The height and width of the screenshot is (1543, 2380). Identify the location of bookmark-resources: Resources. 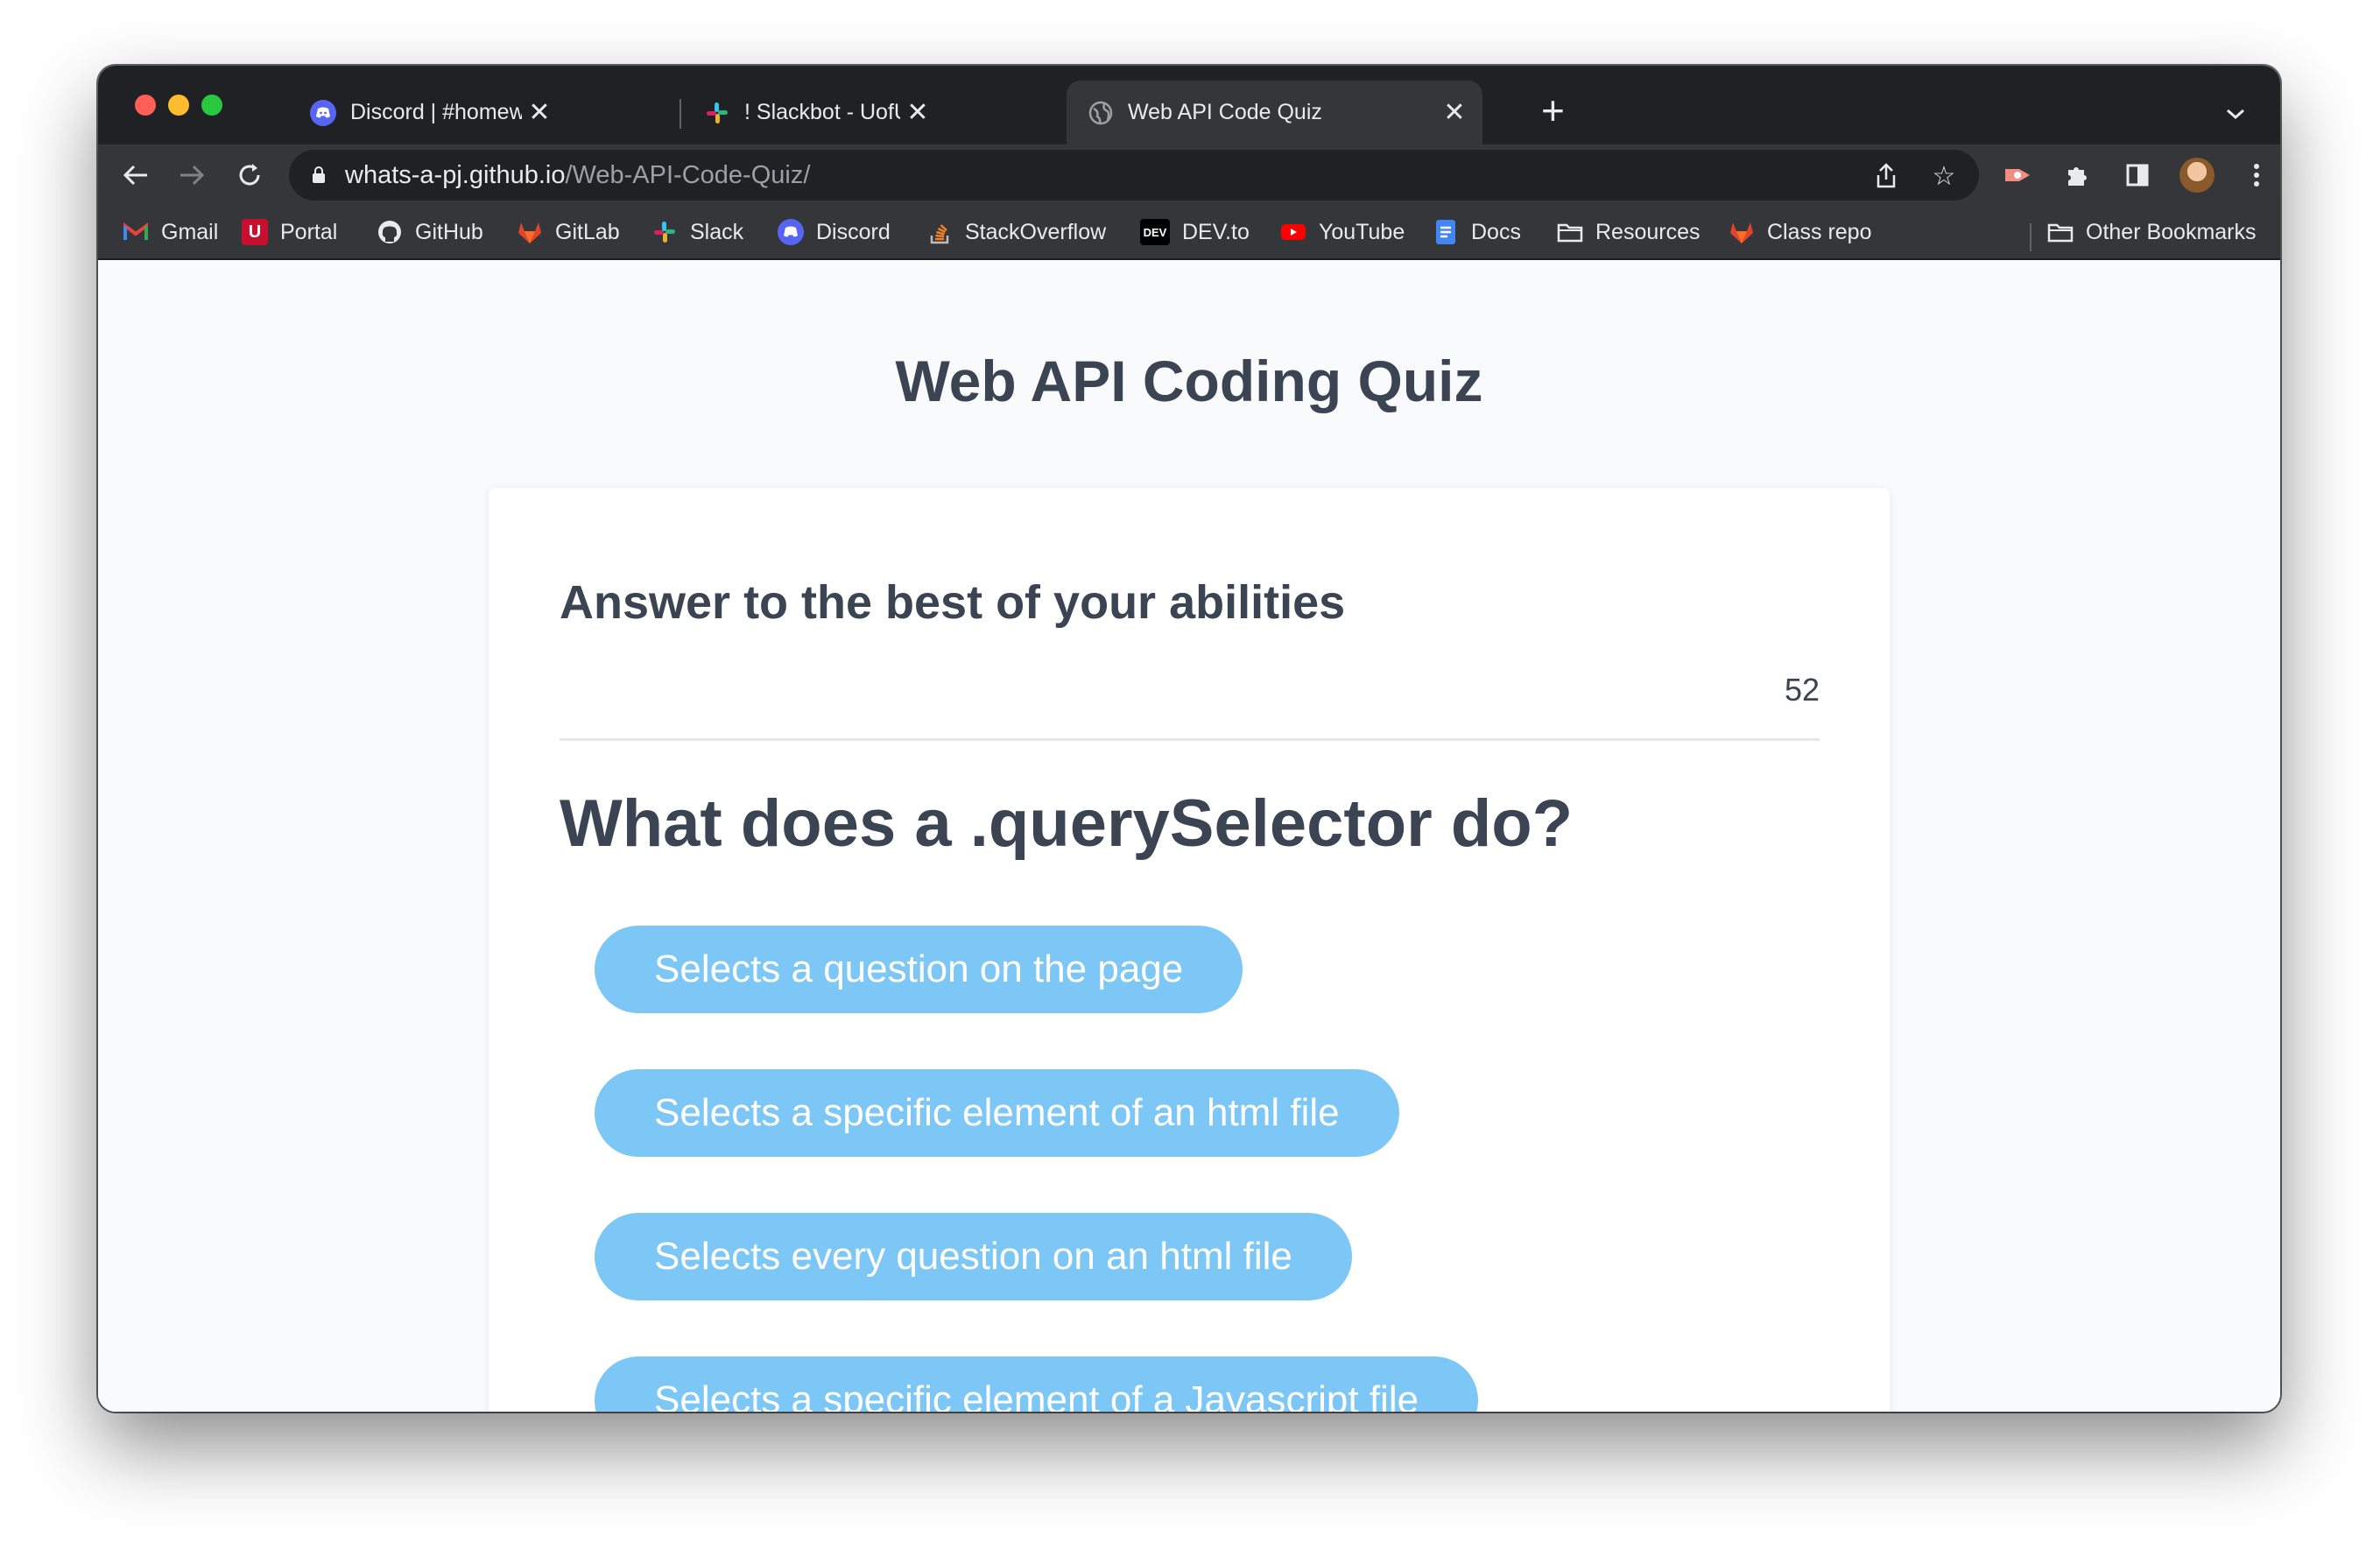
(1629, 232).